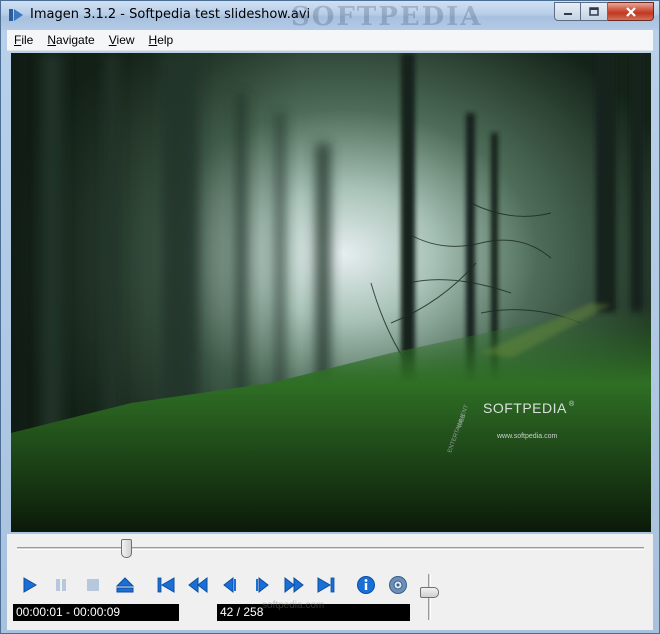  I want to click on stop-button, so click(93, 585).